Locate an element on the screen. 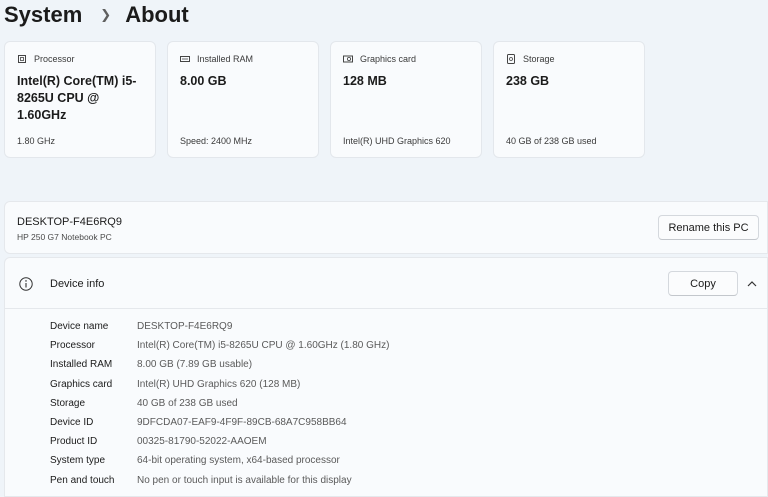  spec-row: Product ID 00325-81790-52022-AAOEM is located at coordinates (219, 441).